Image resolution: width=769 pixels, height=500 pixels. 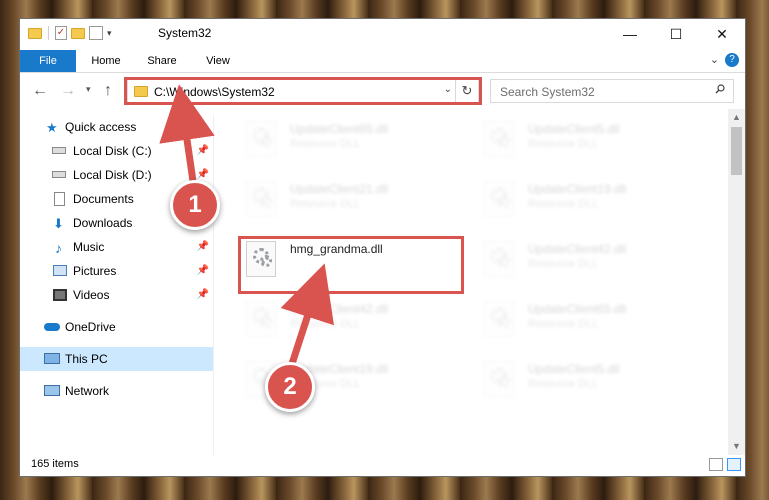 What do you see at coordinates (307, 317) in the screenshot?
I see `arrow-to-file` at bounding box center [307, 317].